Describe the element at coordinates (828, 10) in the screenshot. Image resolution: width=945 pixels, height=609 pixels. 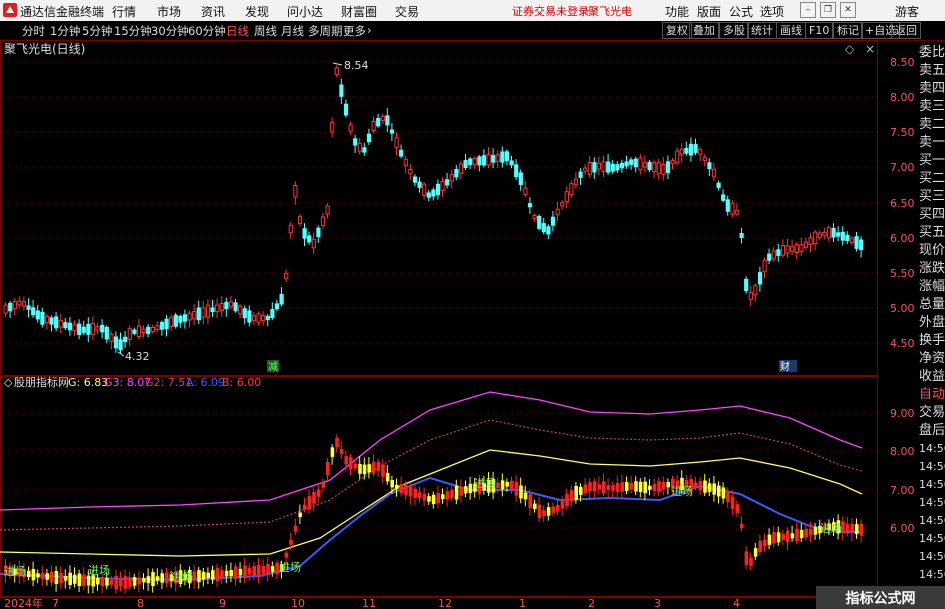
I see `restore-icon: ❐` at that location.